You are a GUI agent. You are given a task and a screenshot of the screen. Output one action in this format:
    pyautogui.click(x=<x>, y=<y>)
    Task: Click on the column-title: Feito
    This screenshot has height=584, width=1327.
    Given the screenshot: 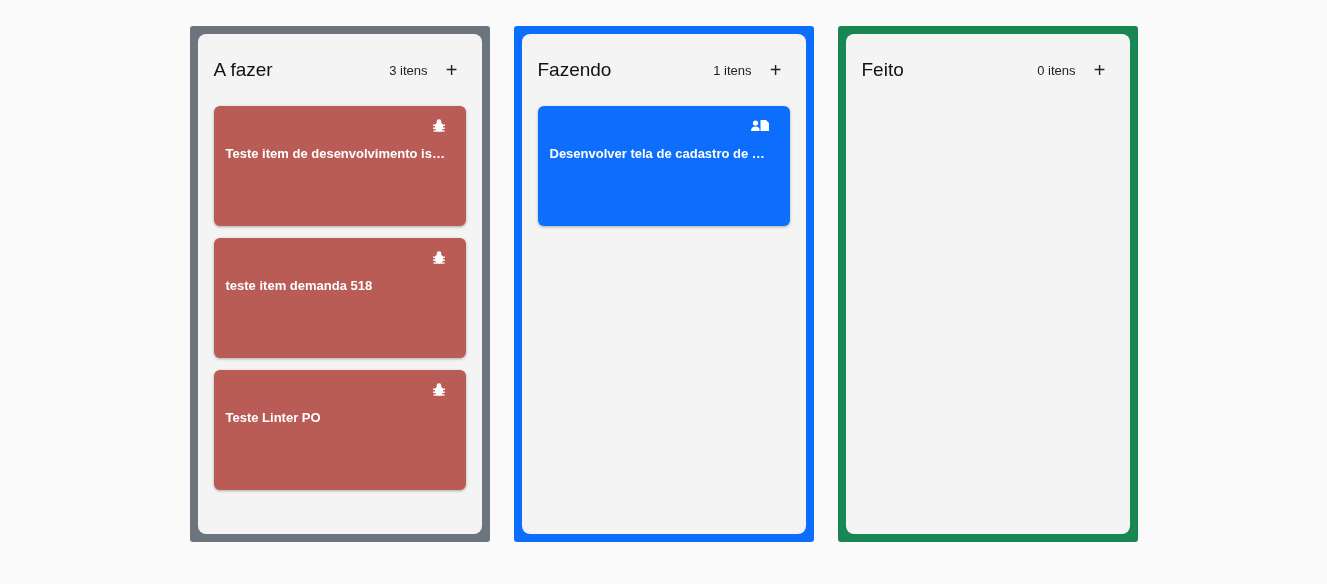 What is the action you would take?
    pyautogui.click(x=883, y=70)
    